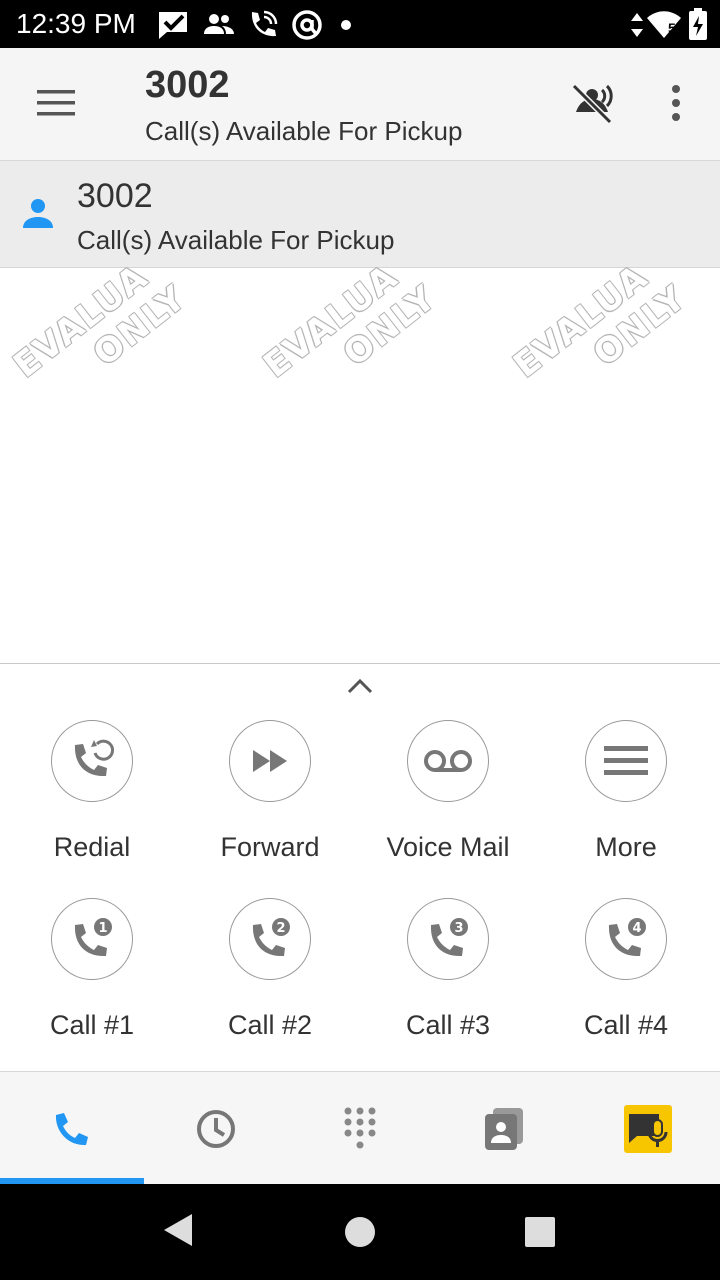 This screenshot has height=1280, width=720. What do you see at coordinates (92, 761) in the screenshot?
I see `redial-icon` at bounding box center [92, 761].